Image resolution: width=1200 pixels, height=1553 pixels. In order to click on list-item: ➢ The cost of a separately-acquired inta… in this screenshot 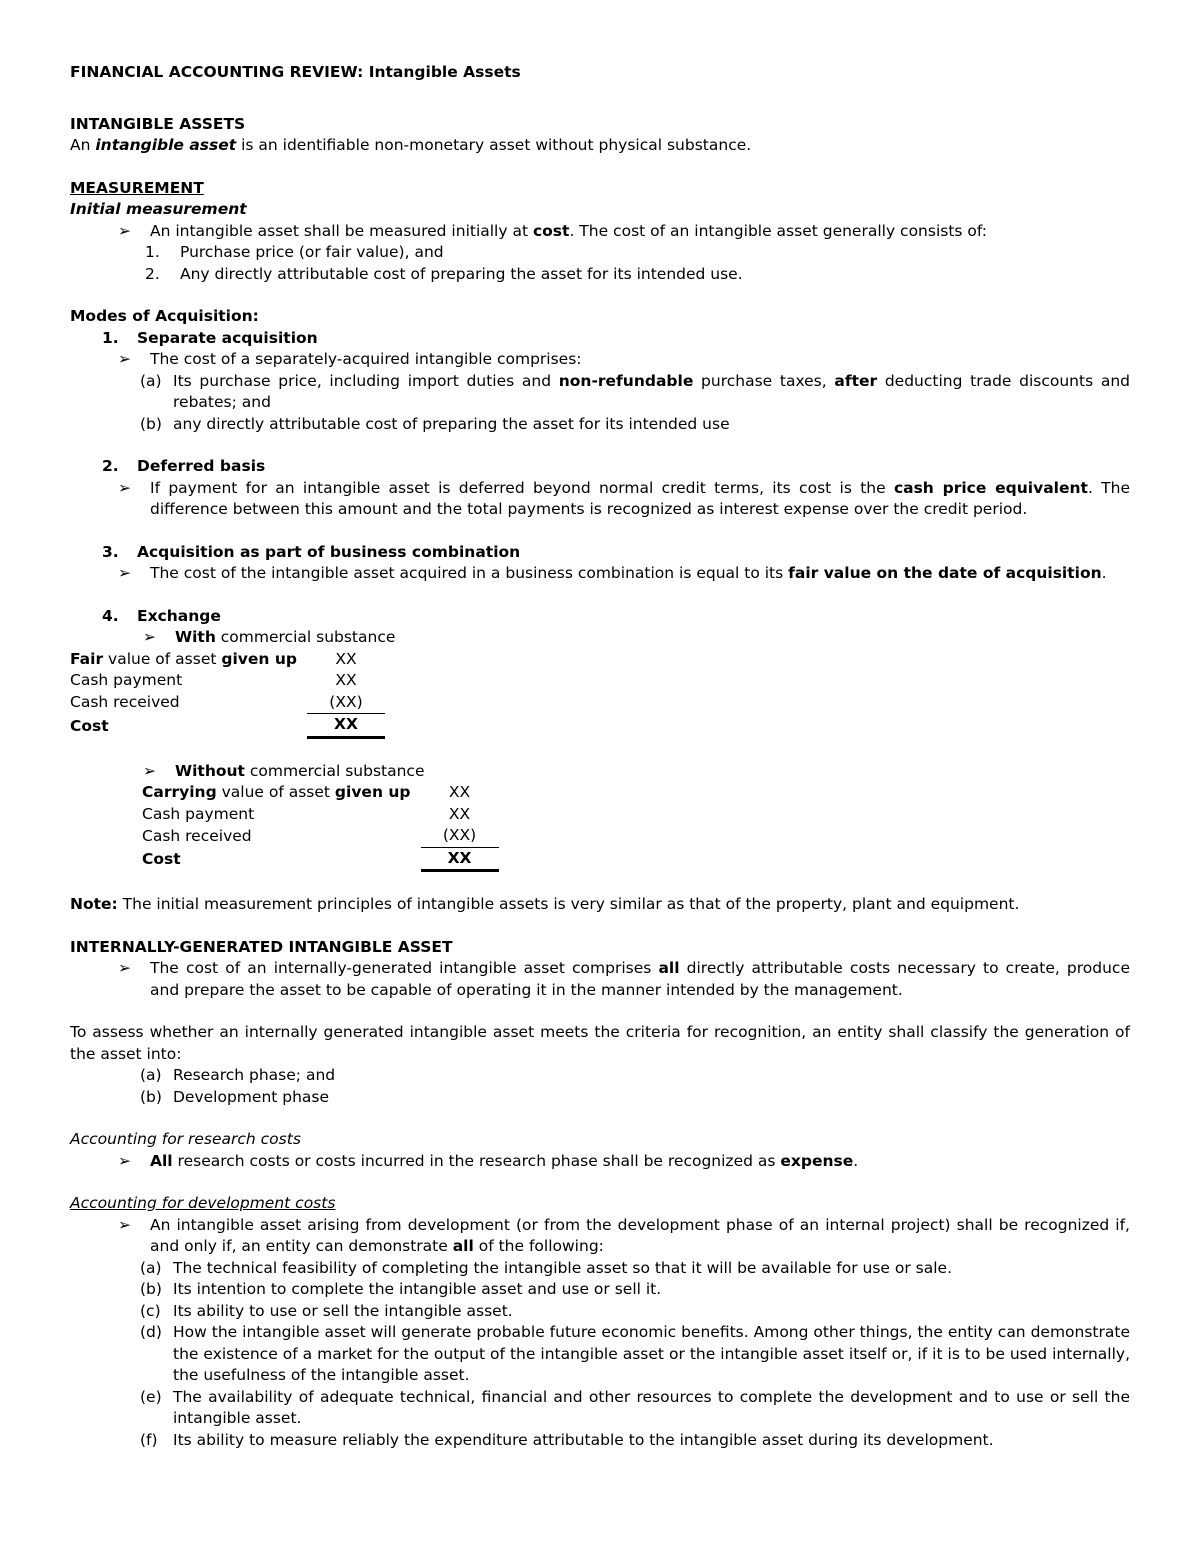, I will do `click(600, 360)`.